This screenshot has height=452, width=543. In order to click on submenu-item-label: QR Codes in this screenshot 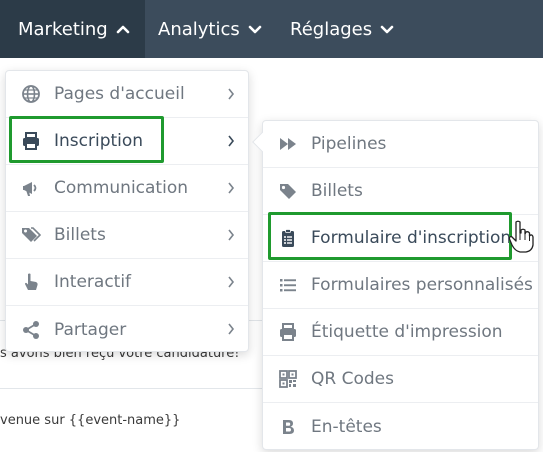, I will do `click(352, 379)`.